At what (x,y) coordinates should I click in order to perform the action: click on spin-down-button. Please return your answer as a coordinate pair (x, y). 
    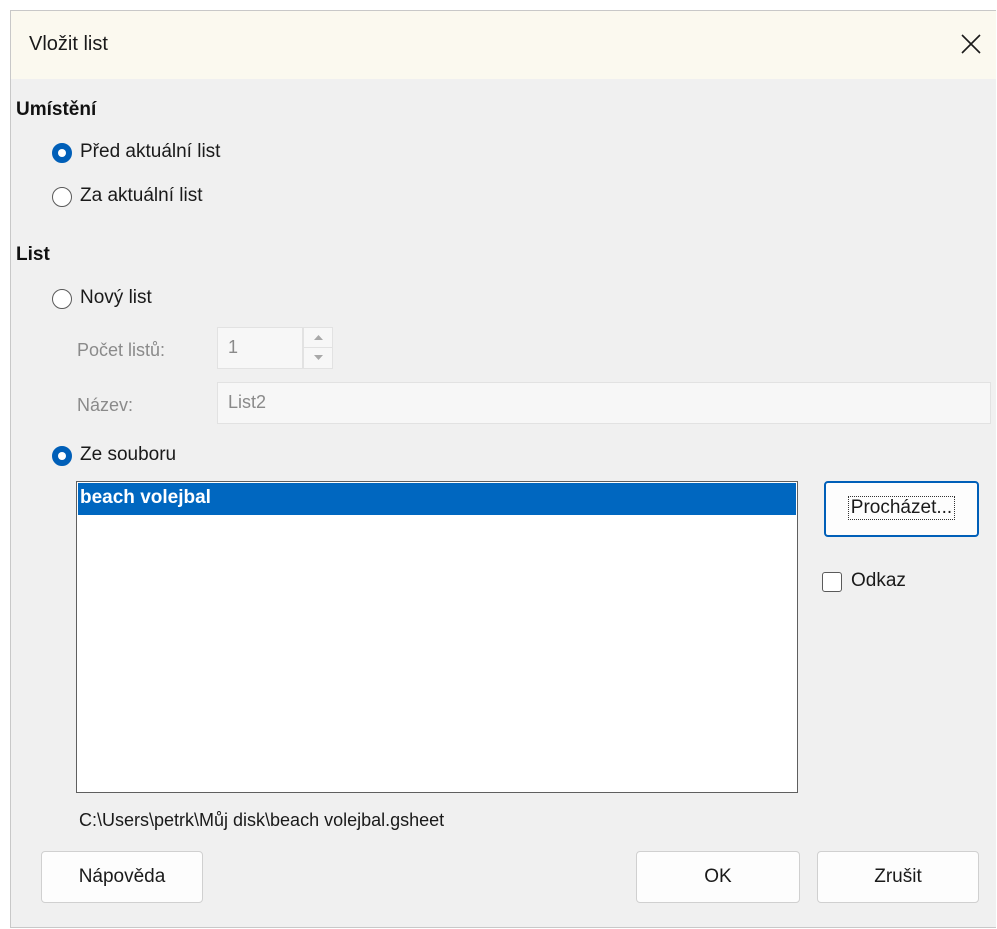
    Looking at the image, I should click on (318, 358).